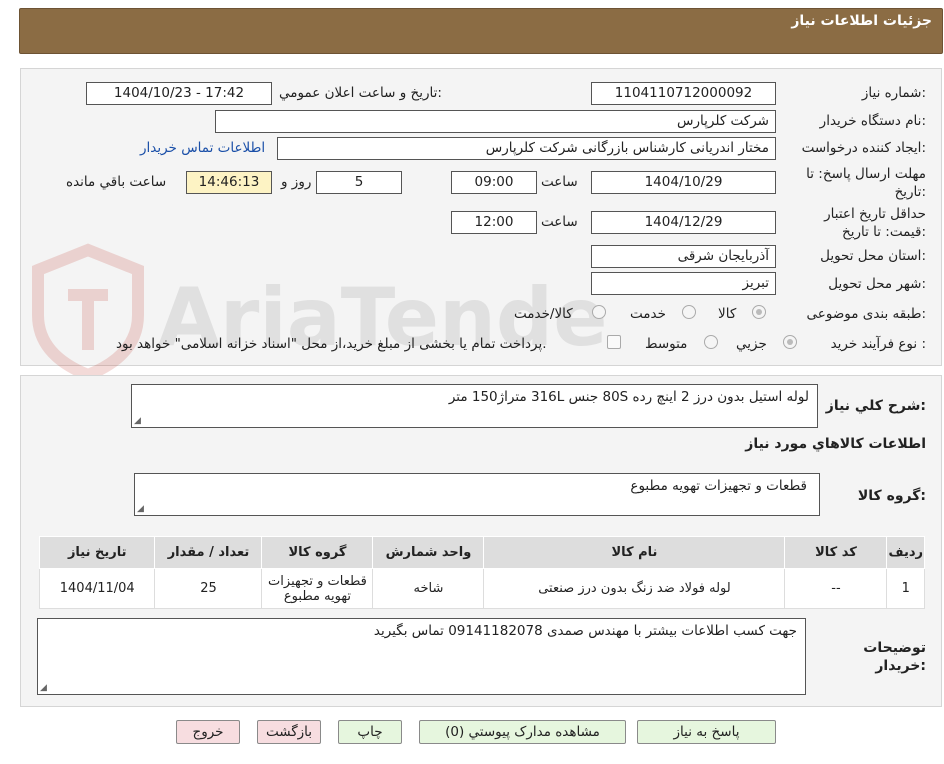 The height and width of the screenshot is (764, 944). What do you see at coordinates (634, 552) in the screenshot?
I see `col-header-goods-name: نام کالا` at bounding box center [634, 552].